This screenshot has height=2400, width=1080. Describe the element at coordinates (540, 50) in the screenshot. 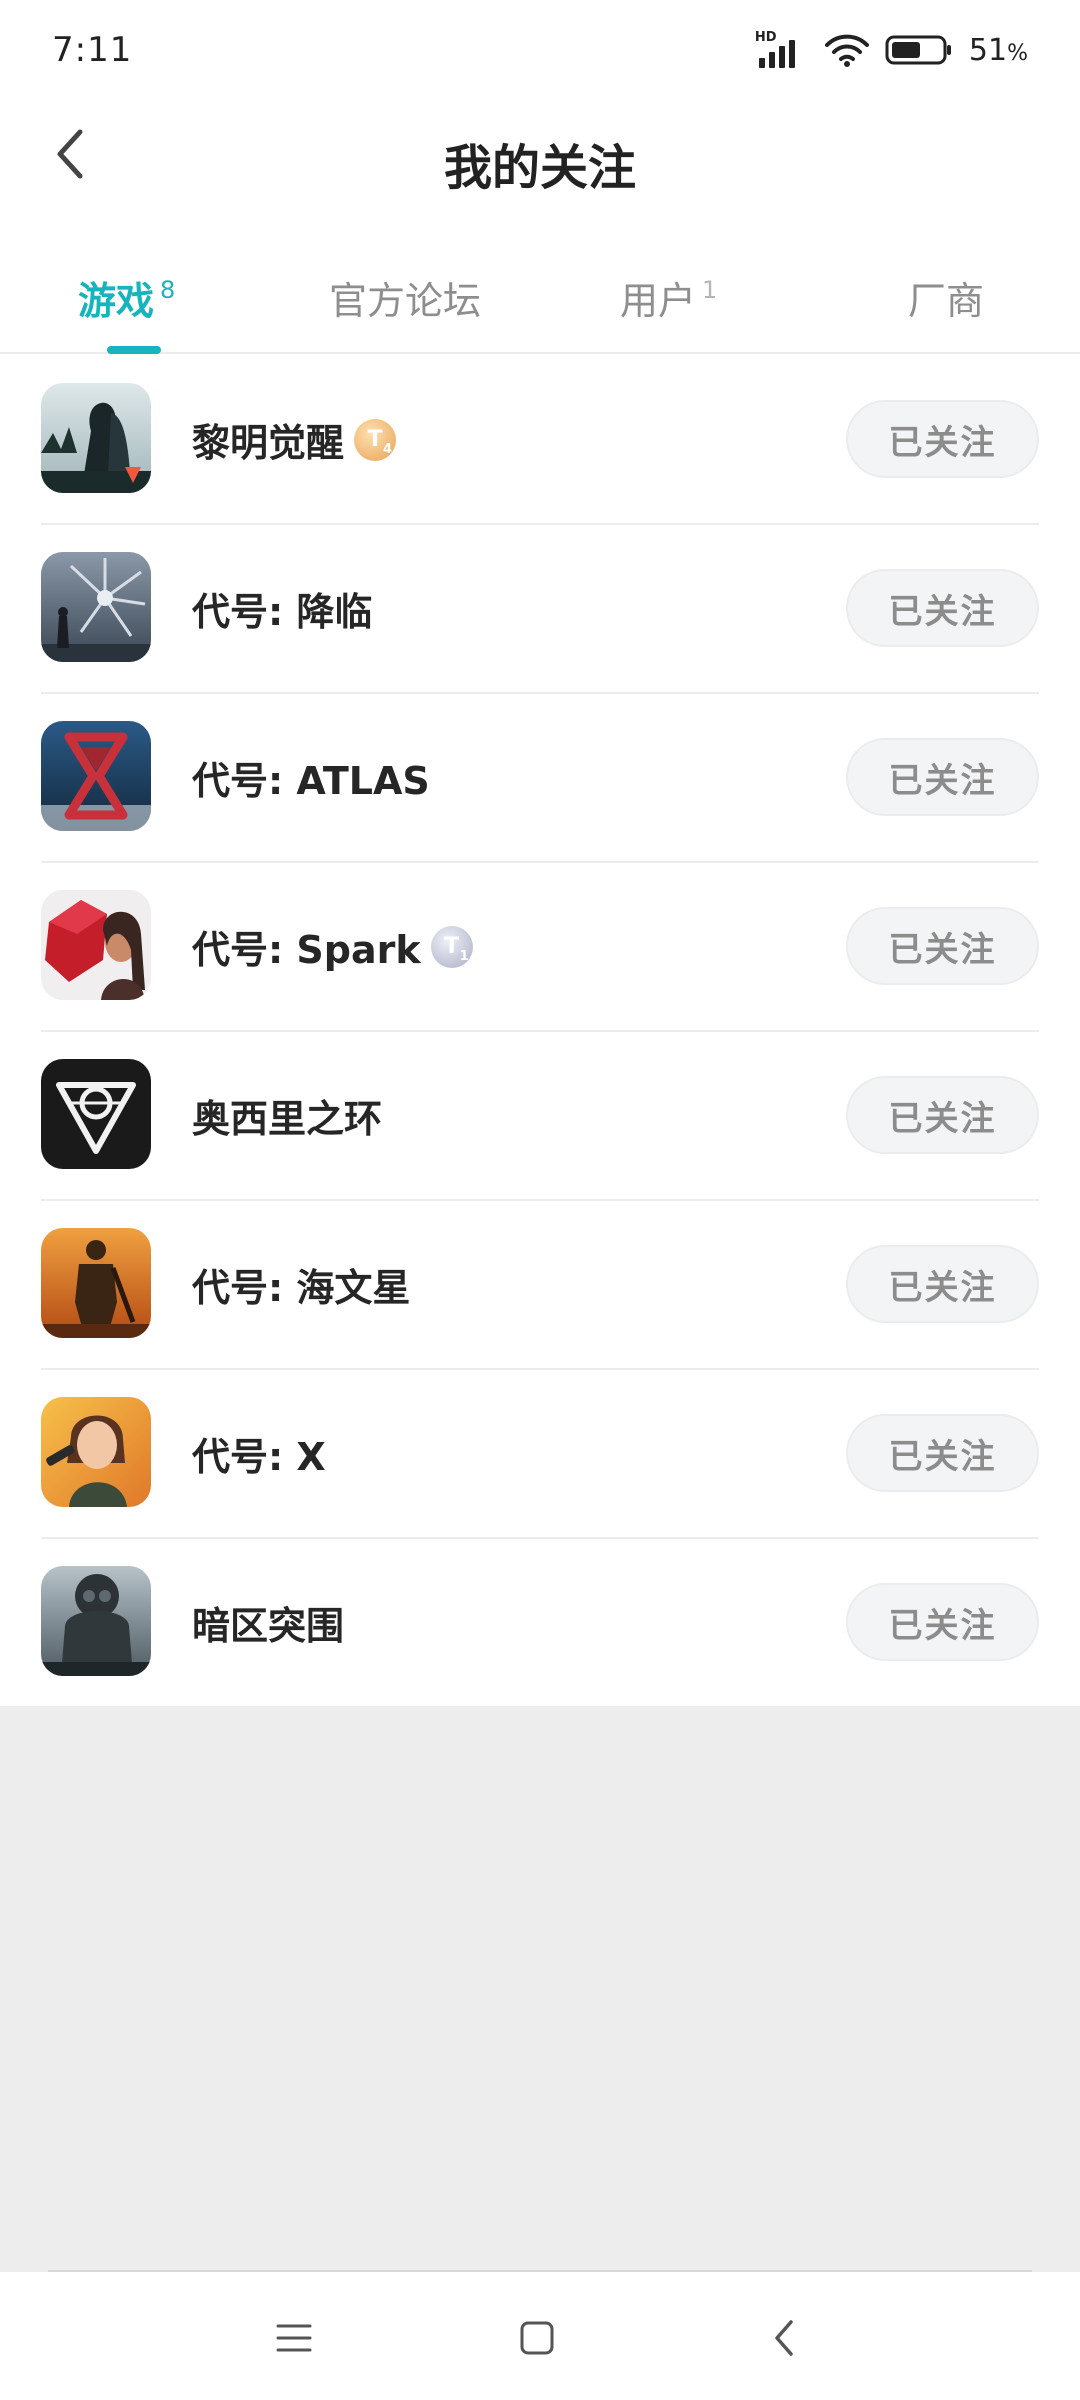

I see `status-bar: 7:11 HD 51%` at that location.